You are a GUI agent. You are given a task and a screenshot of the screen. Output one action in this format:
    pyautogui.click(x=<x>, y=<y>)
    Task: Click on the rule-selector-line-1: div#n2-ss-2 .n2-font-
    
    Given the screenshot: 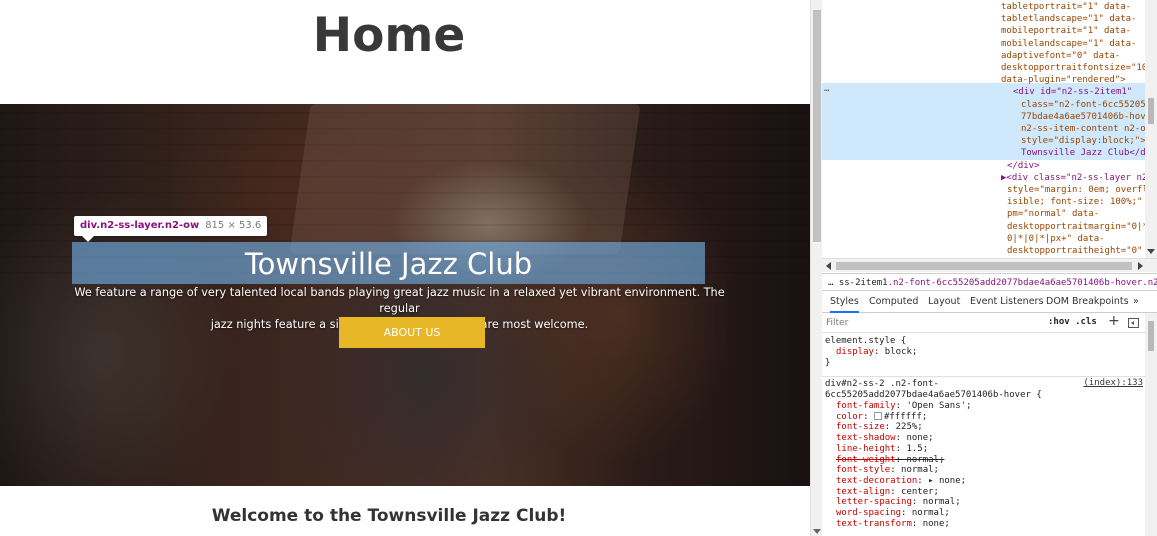 What is the action you would take?
    pyautogui.click(x=882, y=384)
    